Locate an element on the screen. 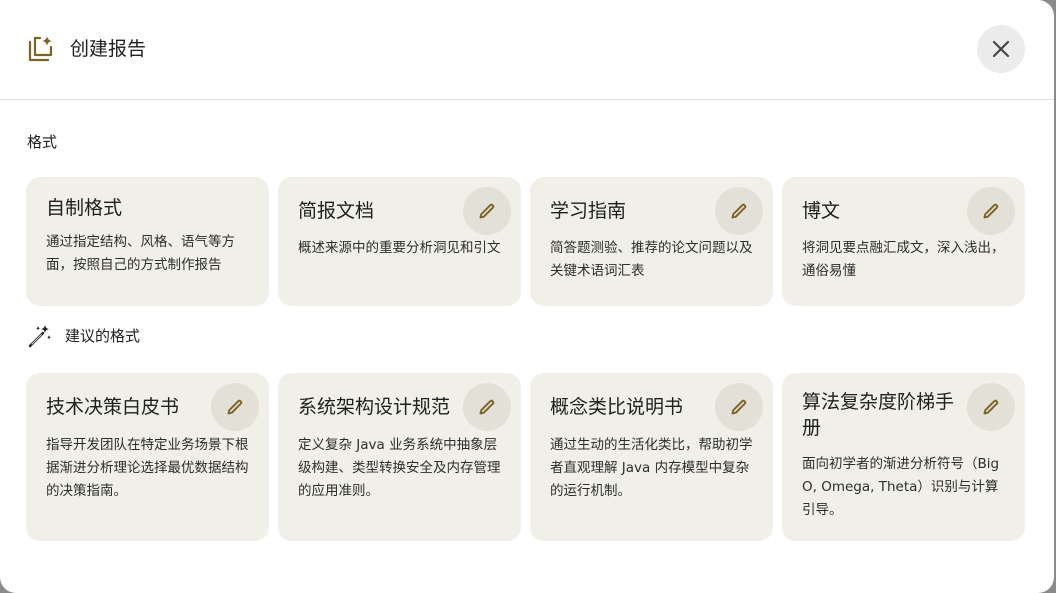  card-title: 技术决策白皮书 is located at coordinates (113, 407).